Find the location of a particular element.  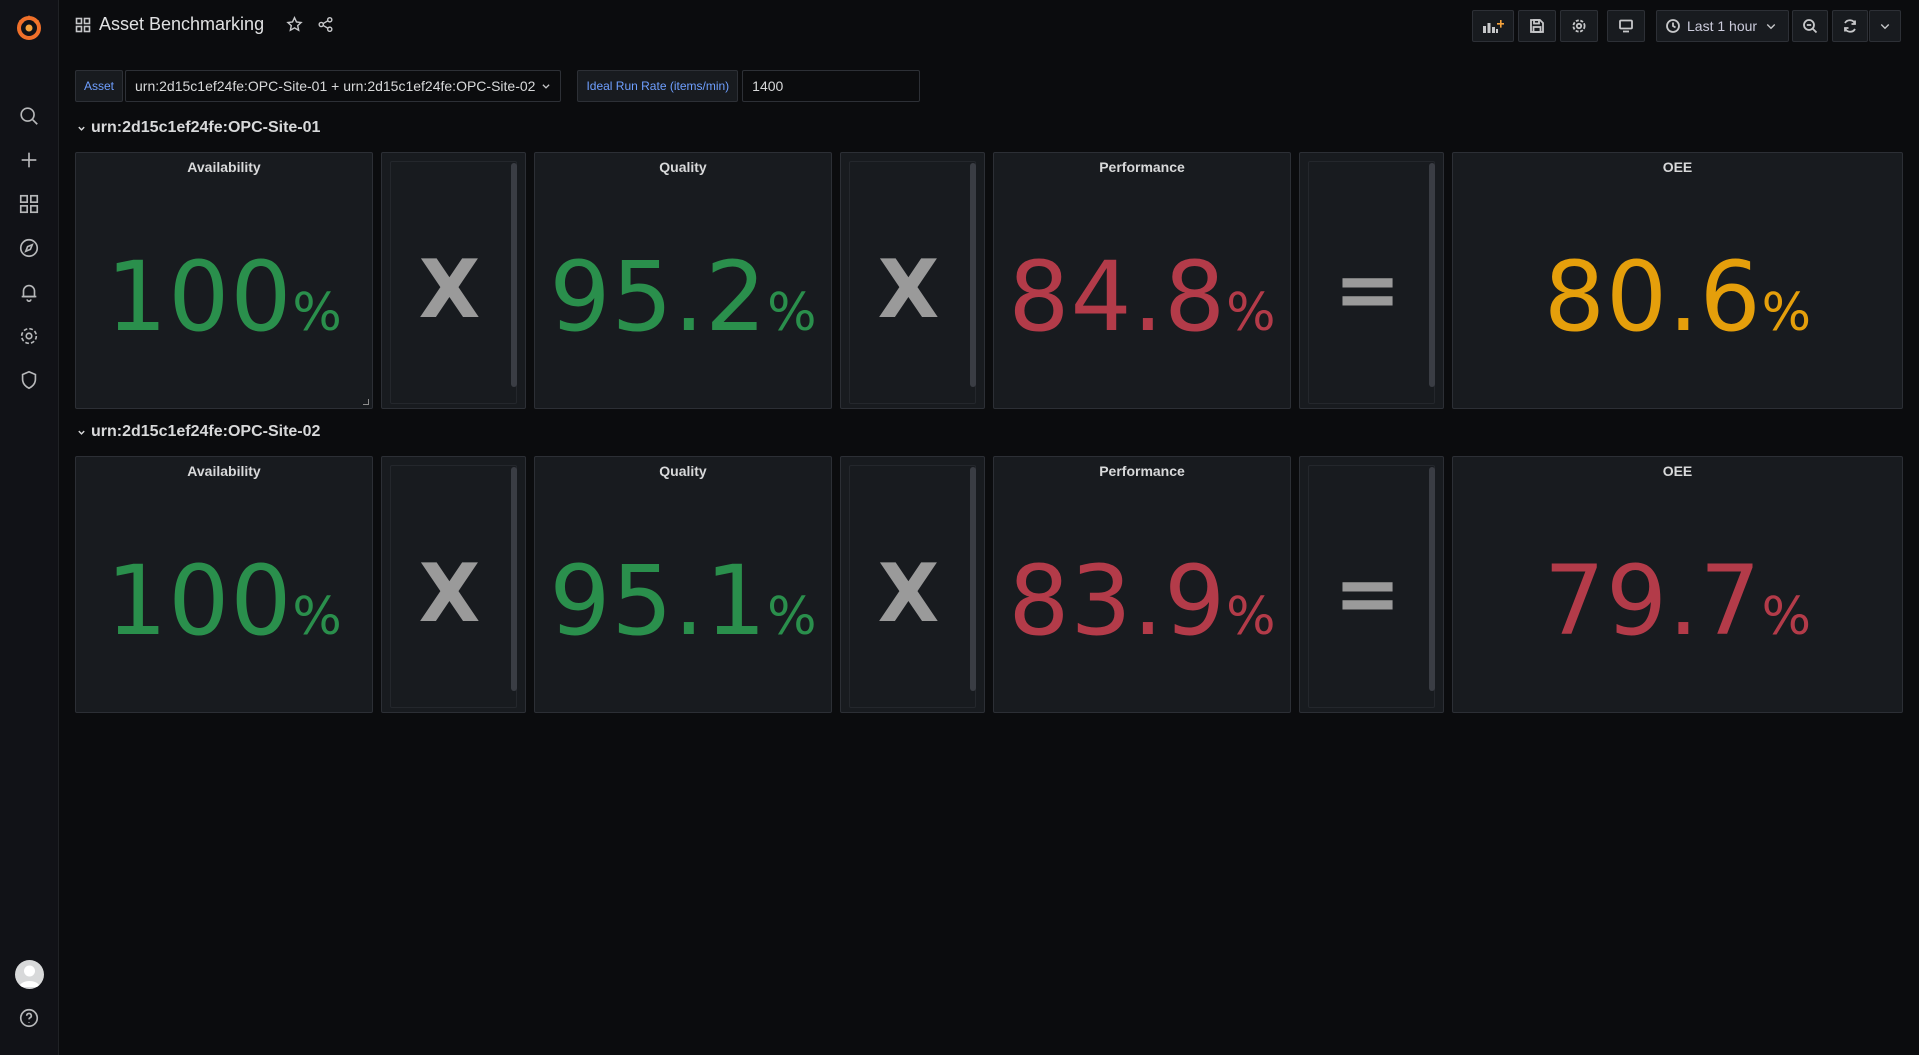

row-header-site-01: urn:2d15c1ef24fe:OPC-Site-01 is located at coordinates (198, 128).